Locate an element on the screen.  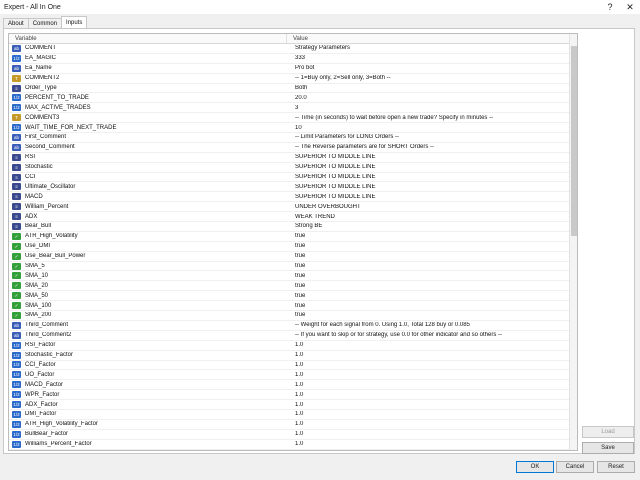
value-cell: 3 is located at coordinates (432, 108).